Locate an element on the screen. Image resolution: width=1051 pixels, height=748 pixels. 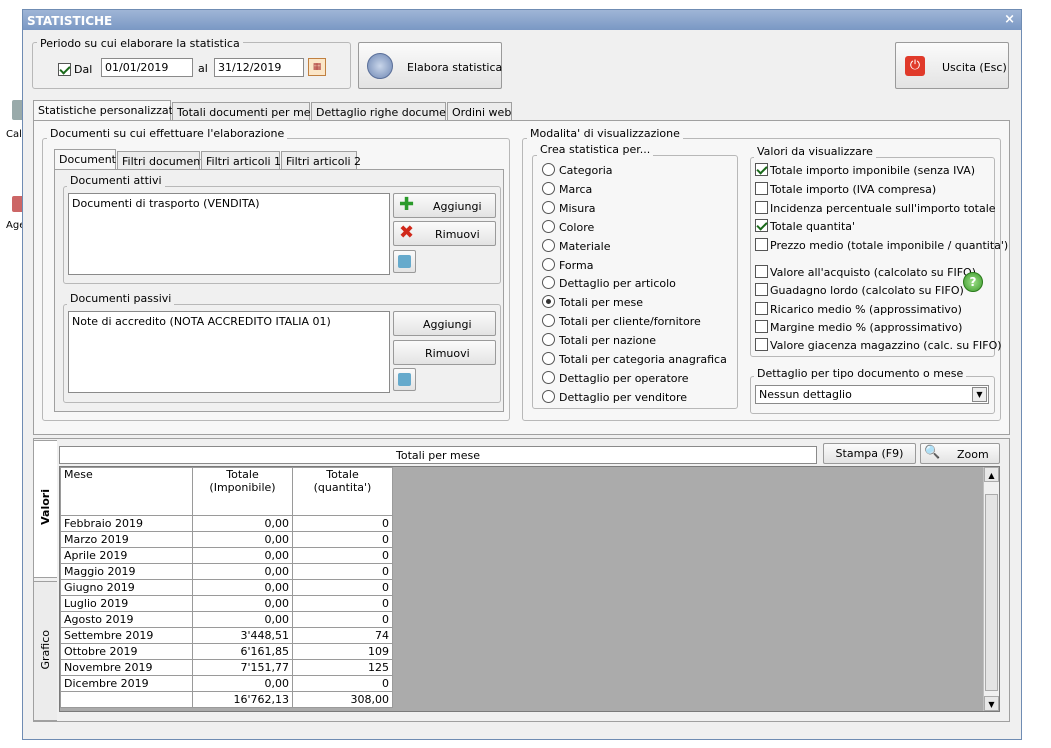
table-row: Ottobre 2019 6'161,85 109 is located at coordinates (226, 651).